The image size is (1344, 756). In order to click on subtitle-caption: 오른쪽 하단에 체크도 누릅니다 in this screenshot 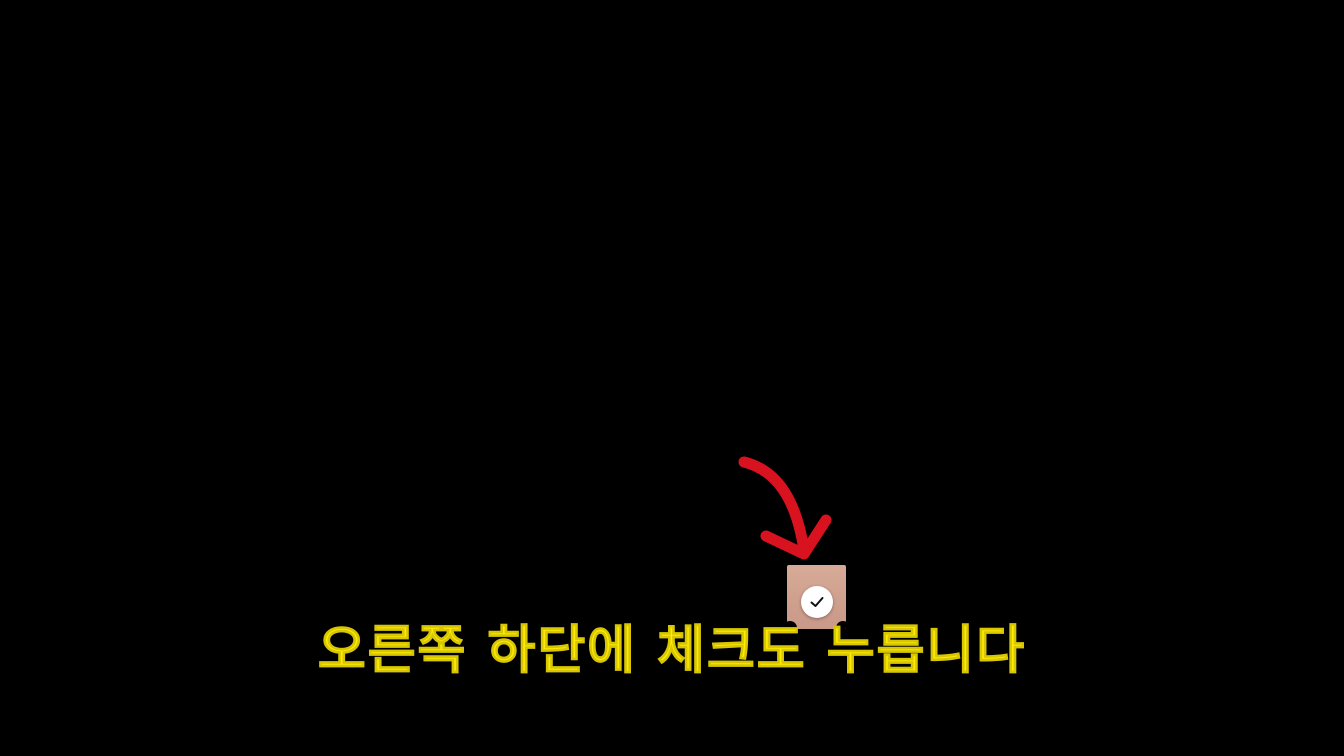, I will do `click(672, 651)`.